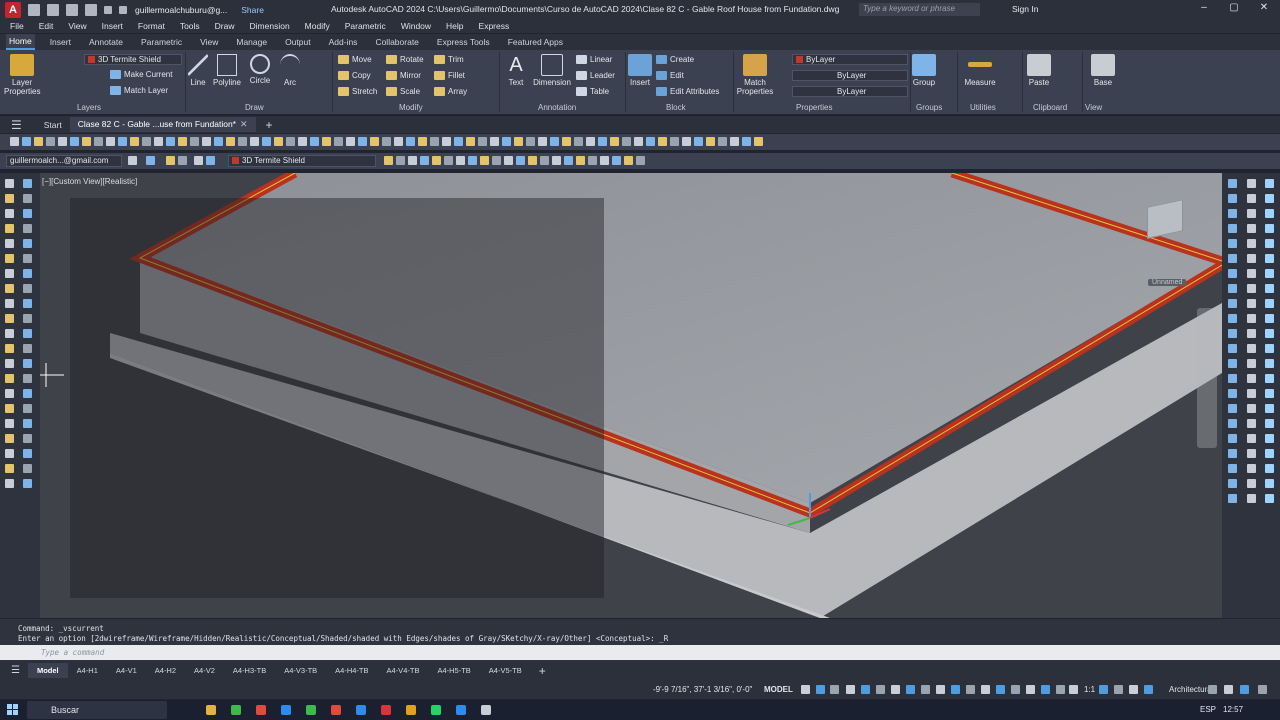  Describe the element at coordinates (60, 42) in the screenshot. I see `tab-insert: Insert` at that location.